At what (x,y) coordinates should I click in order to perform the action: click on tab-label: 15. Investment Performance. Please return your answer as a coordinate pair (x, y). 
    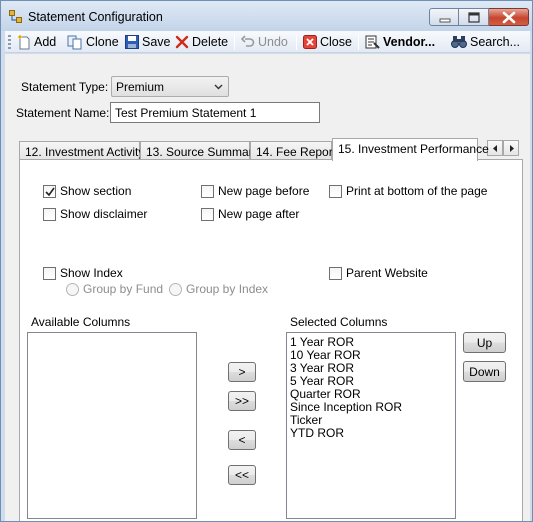
    Looking at the image, I should click on (413, 149).